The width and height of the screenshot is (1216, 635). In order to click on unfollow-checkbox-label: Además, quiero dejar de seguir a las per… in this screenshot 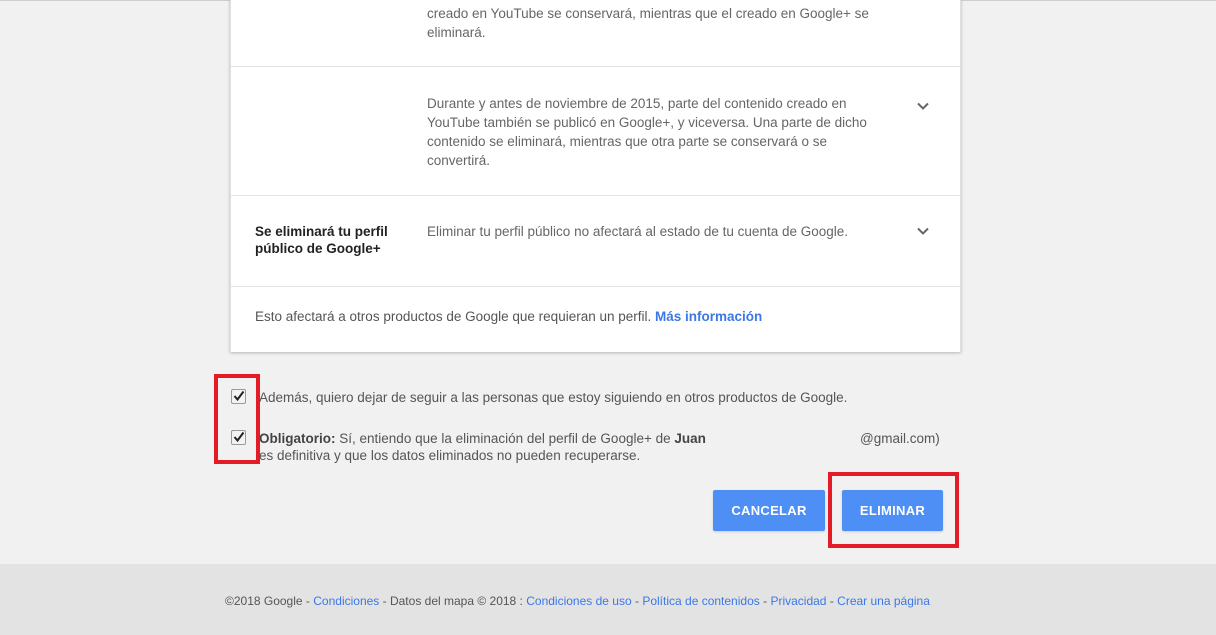, I will do `click(553, 397)`.